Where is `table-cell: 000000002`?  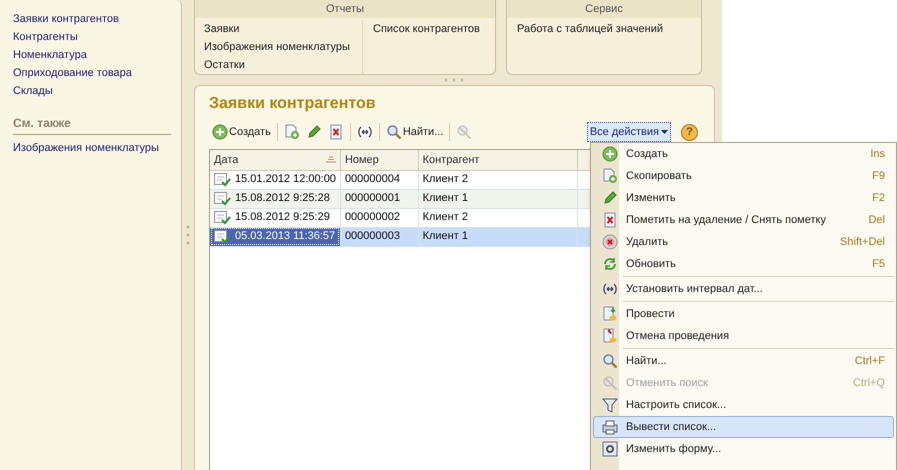 table-cell: 000000002 is located at coordinates (379, 217).